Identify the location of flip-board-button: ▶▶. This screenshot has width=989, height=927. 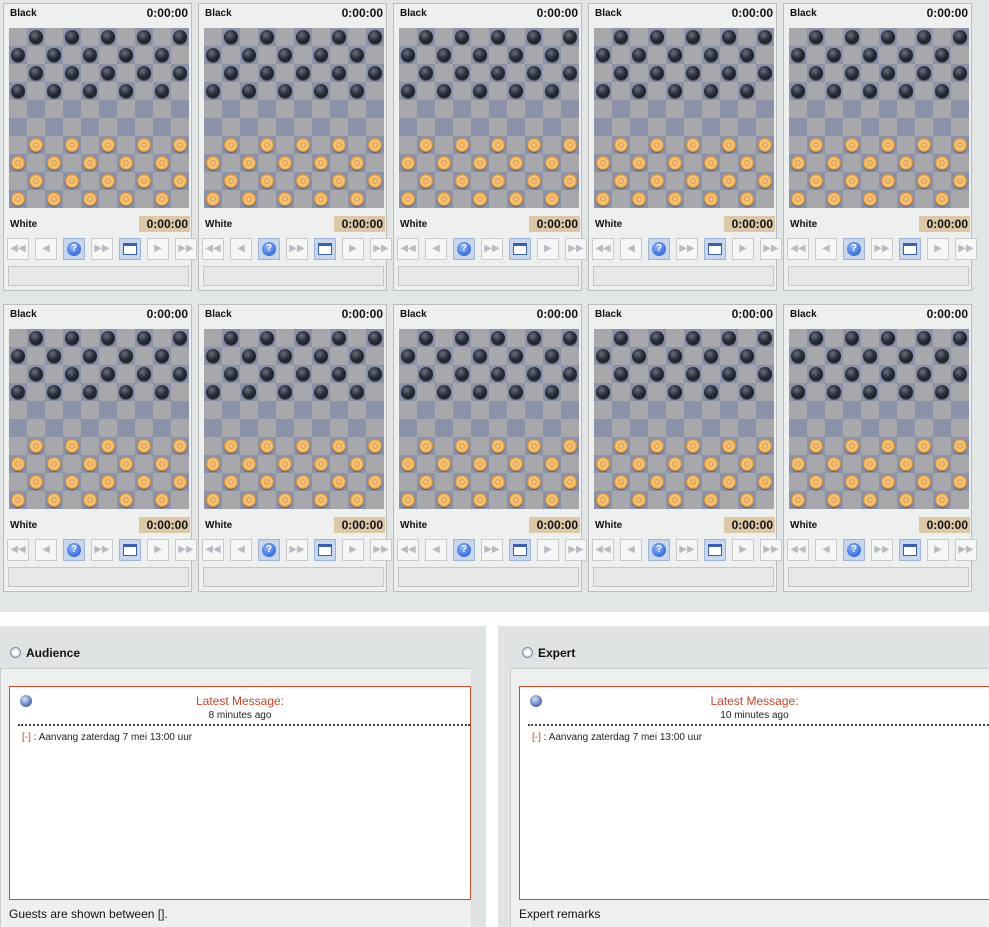
(882, 249).